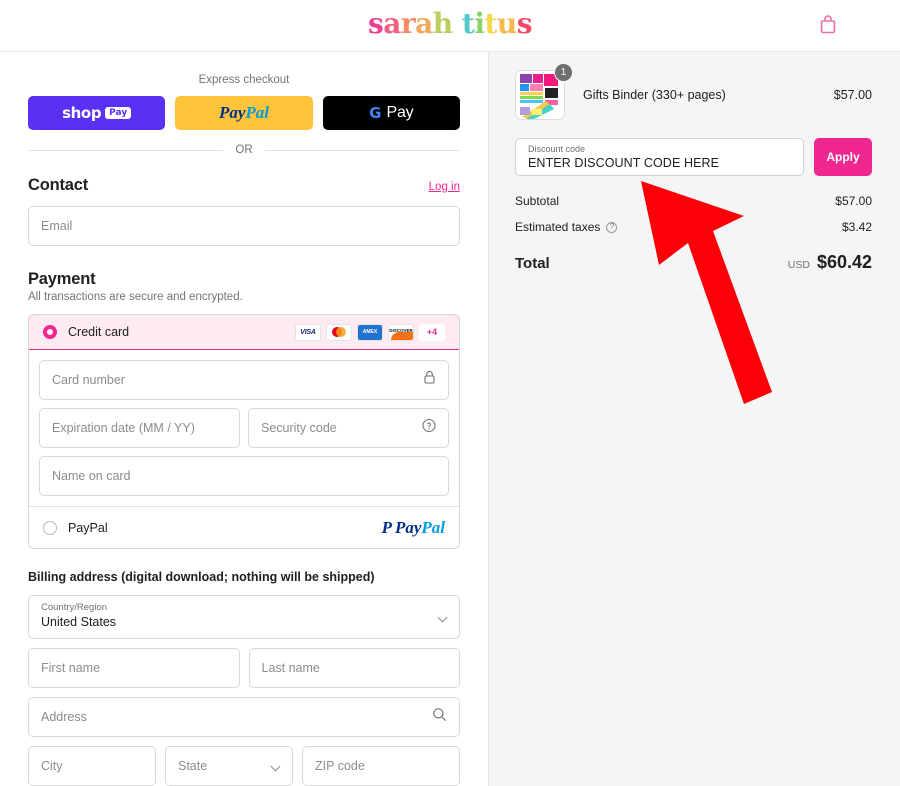 Image resolution: width=900 pixels, height=786 pixels. I want to click on site-header: sarah titus, so click(450, 26).